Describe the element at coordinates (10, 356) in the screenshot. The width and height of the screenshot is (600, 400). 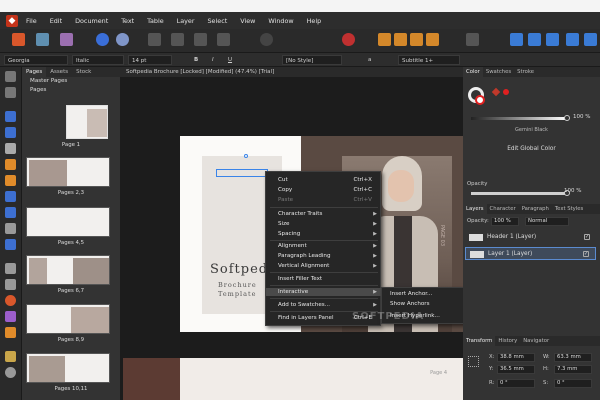
I see `view-tool-icon` at that location.